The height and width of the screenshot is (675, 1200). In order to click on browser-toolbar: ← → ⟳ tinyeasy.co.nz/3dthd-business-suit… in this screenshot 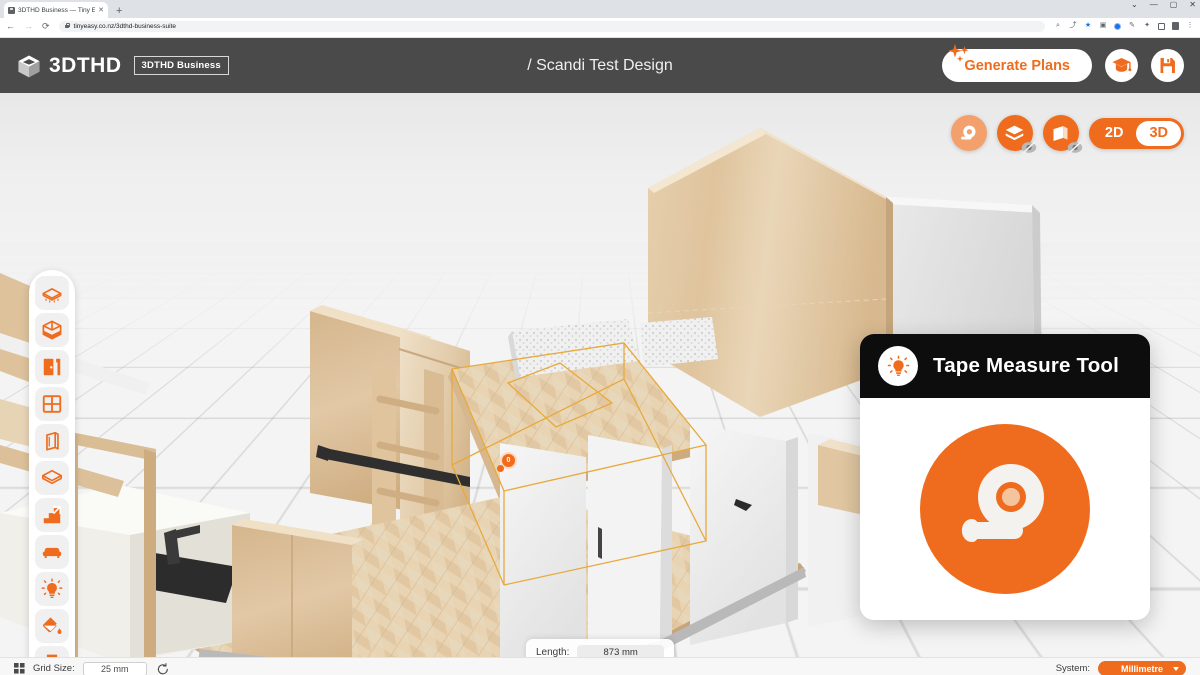, I will do `click(600, 26)`.